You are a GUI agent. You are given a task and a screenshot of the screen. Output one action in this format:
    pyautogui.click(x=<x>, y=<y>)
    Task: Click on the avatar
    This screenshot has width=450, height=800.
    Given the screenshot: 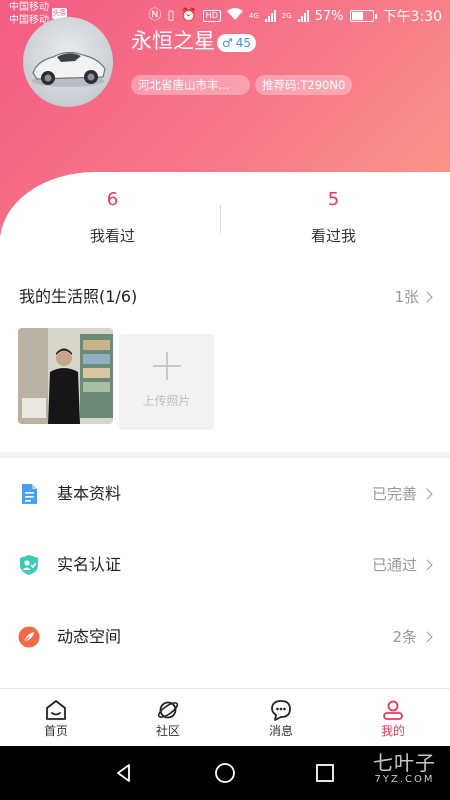 What is the action you would take?
    pyautogui.click(x=68, y=62)
    